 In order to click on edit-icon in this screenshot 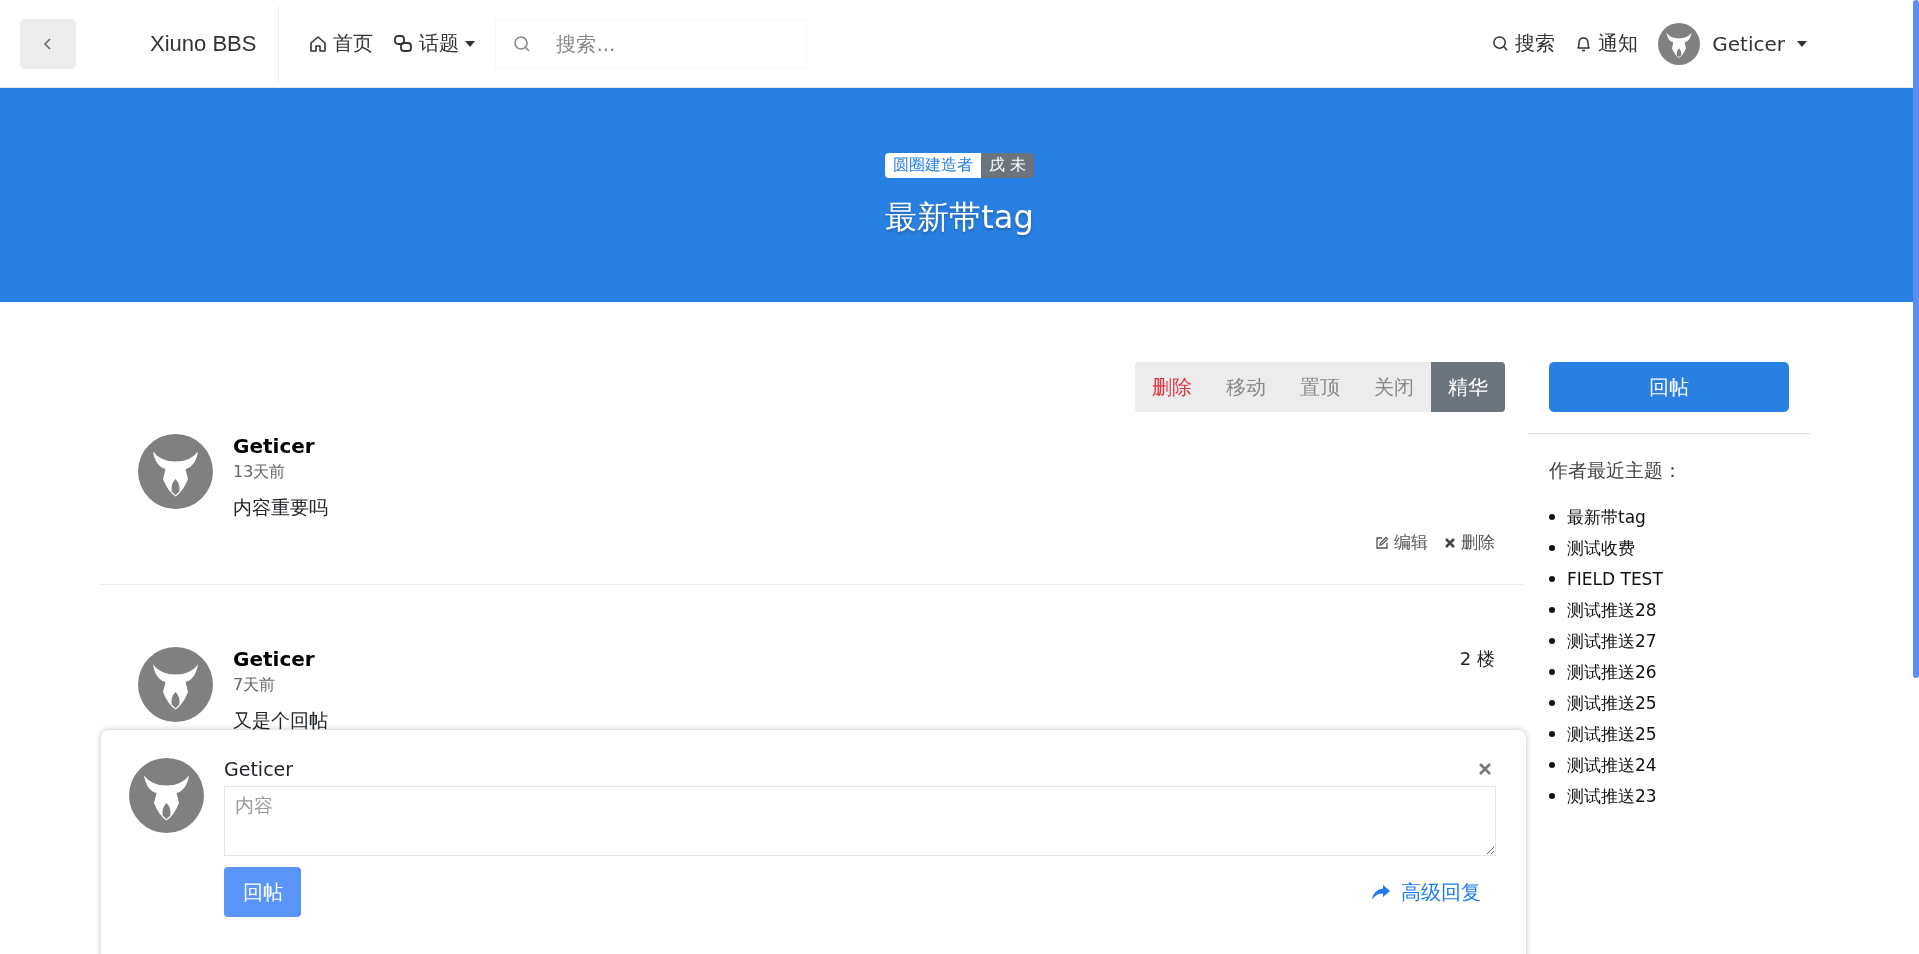, I will do `click(1382, 542)`.